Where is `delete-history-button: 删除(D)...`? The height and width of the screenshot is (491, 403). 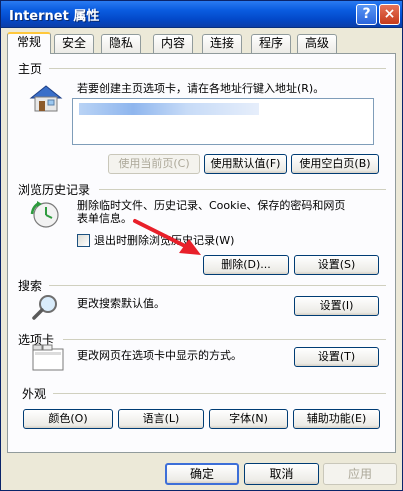
delete-history-button: 删除(D)... is located at coordinates (246, 265).